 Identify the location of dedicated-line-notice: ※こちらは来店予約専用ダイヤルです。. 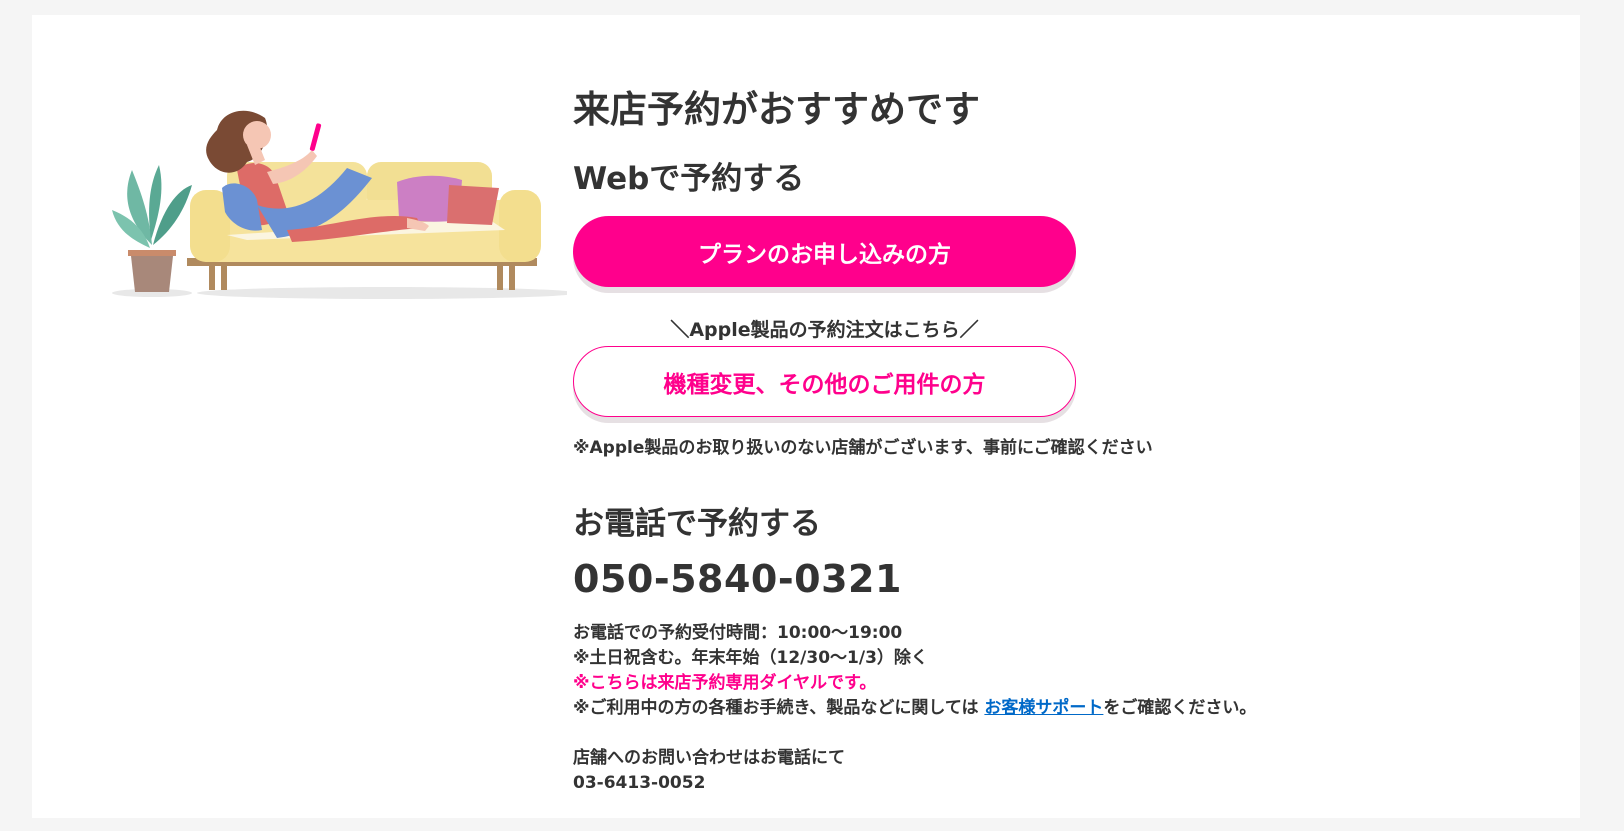
(725, 683).